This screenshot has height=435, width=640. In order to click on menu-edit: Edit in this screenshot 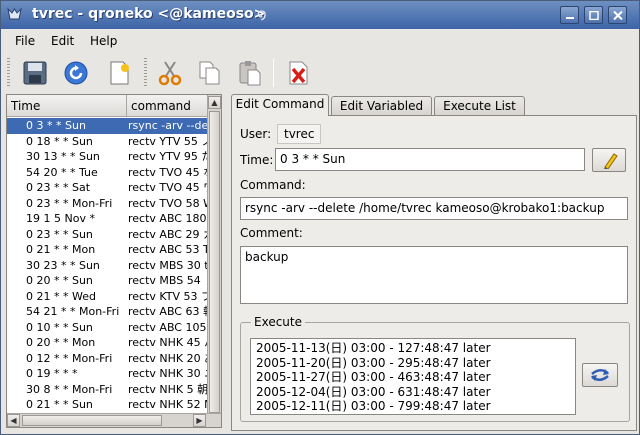, I will do `click(62, 41)`.